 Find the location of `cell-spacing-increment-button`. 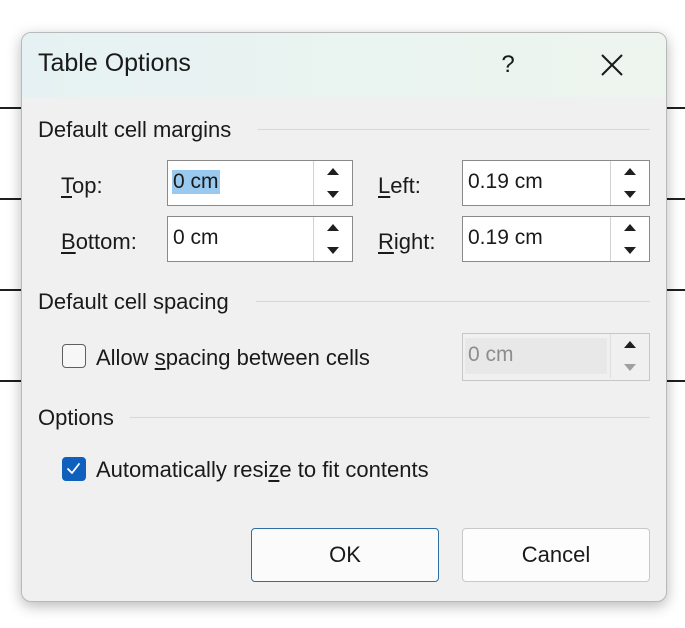

cell-spacing-increment-button is located at coordinates (630, 345).